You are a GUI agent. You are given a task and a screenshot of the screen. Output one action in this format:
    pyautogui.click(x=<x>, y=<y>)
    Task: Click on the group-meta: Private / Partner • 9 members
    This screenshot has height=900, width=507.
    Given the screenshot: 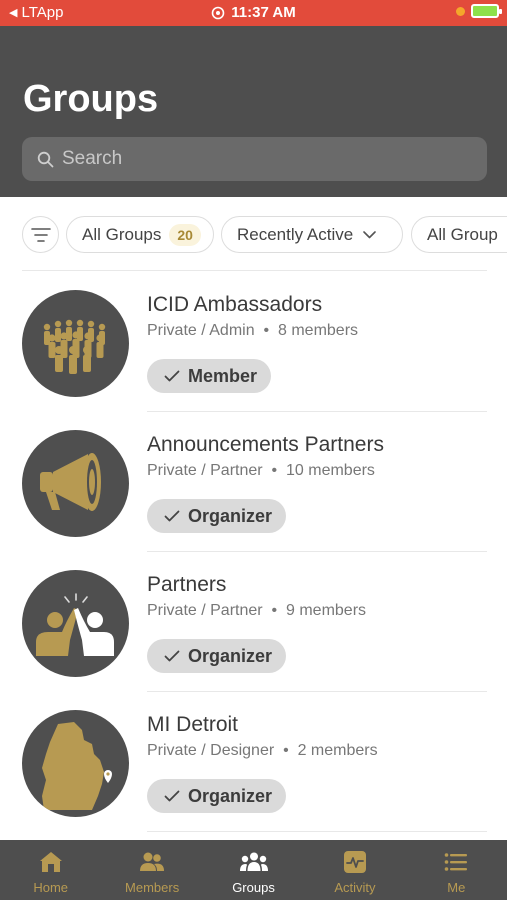 What is the action you would take?
    pyautogui.click(x=256, y=611)
    